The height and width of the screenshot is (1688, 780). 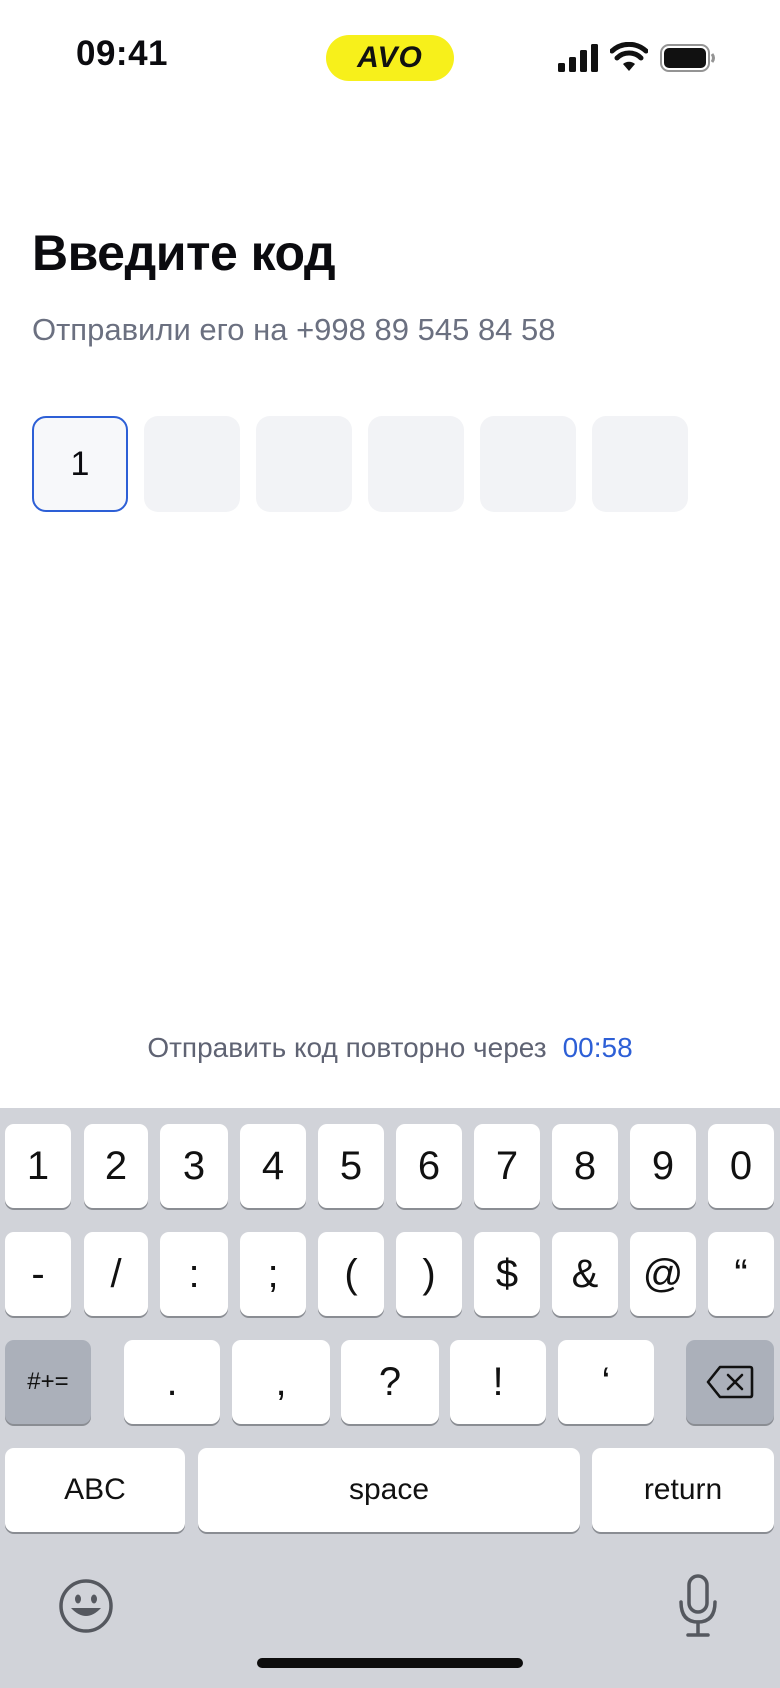 I want to click on resend-timer: 00:58, so click(x=597, y=1047).